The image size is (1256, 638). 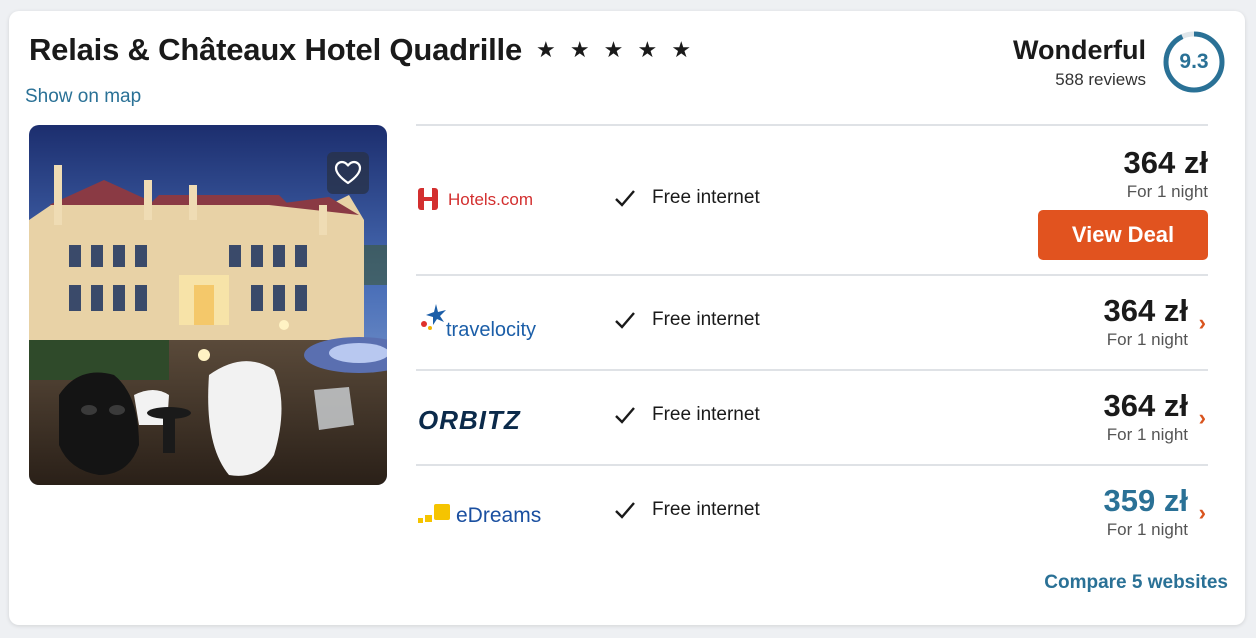 I want to click on score-value: 9.3, so click(x=1194, y=61).